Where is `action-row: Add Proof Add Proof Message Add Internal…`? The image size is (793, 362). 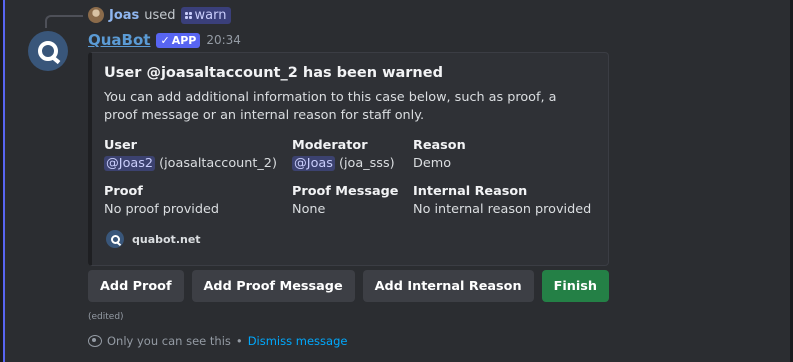 action-row: Add Proof Add Proof Message Add Internal… is located at coordinates (348, 286).